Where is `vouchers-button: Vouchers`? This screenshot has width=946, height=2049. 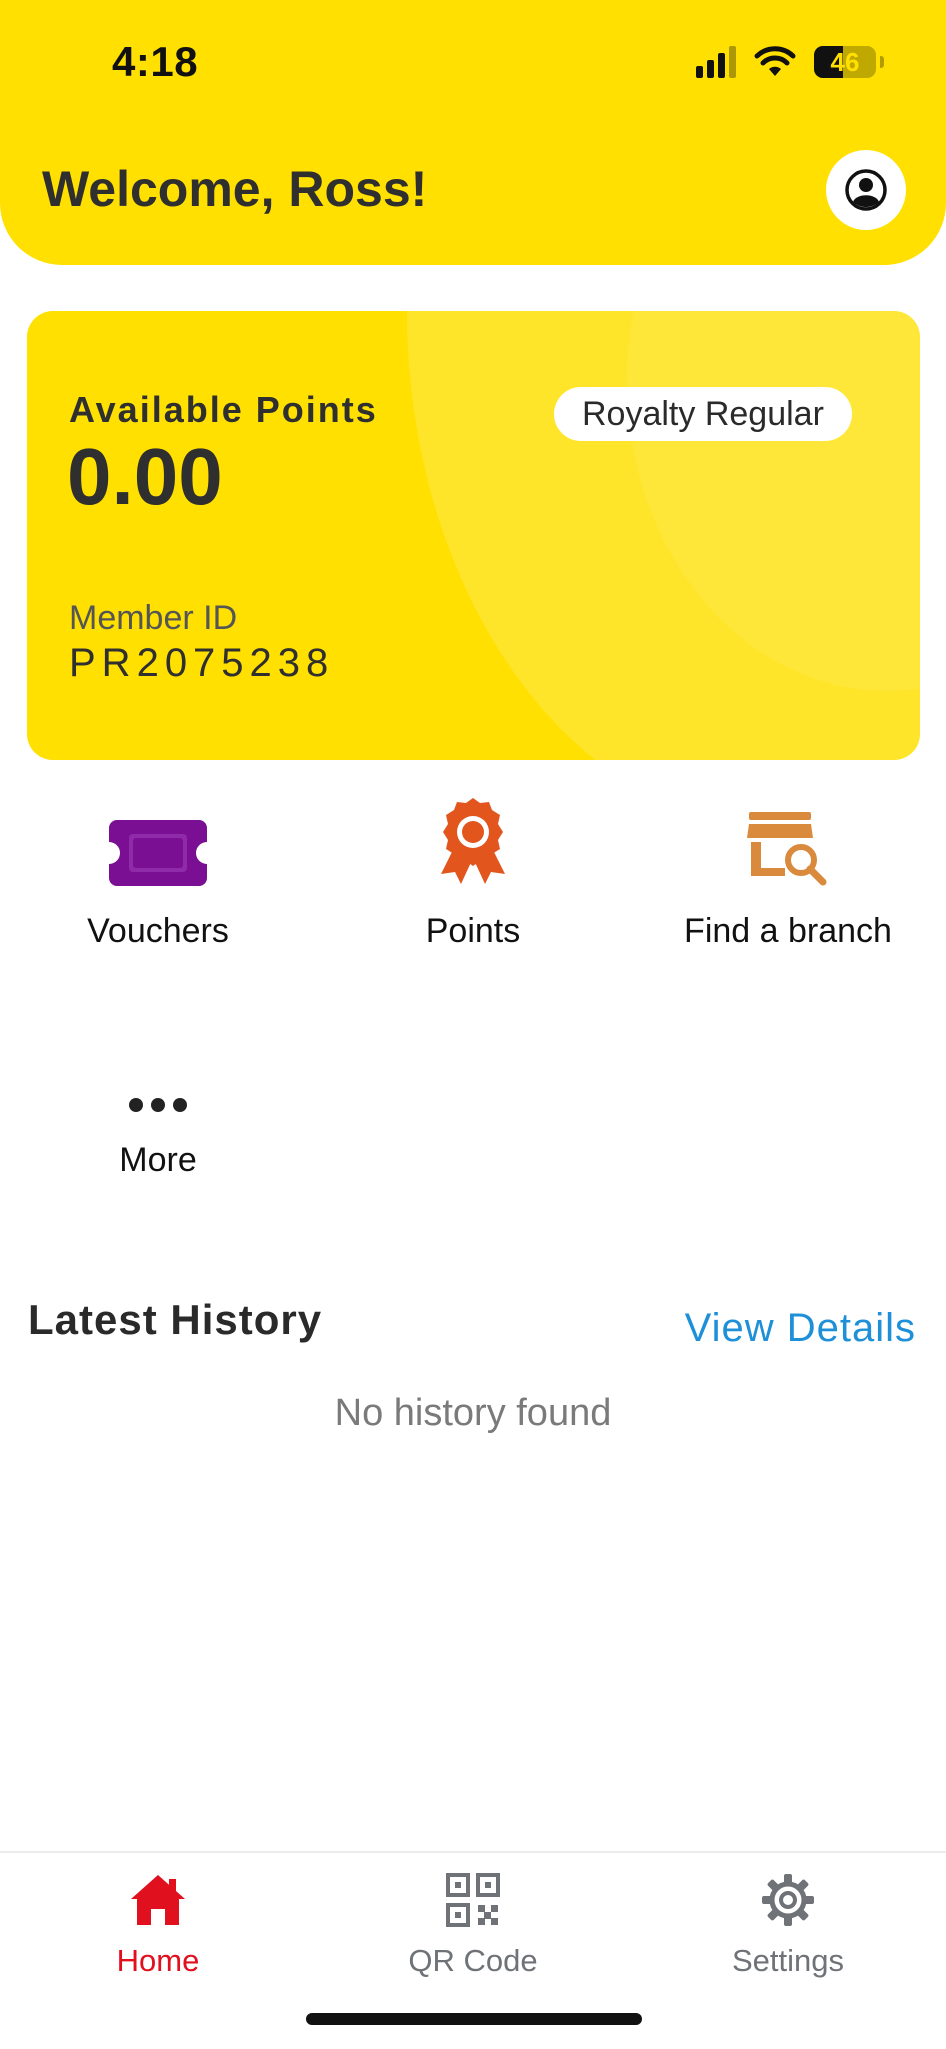 vouchers-button: Vouchers is located at coordinates (158, 873).